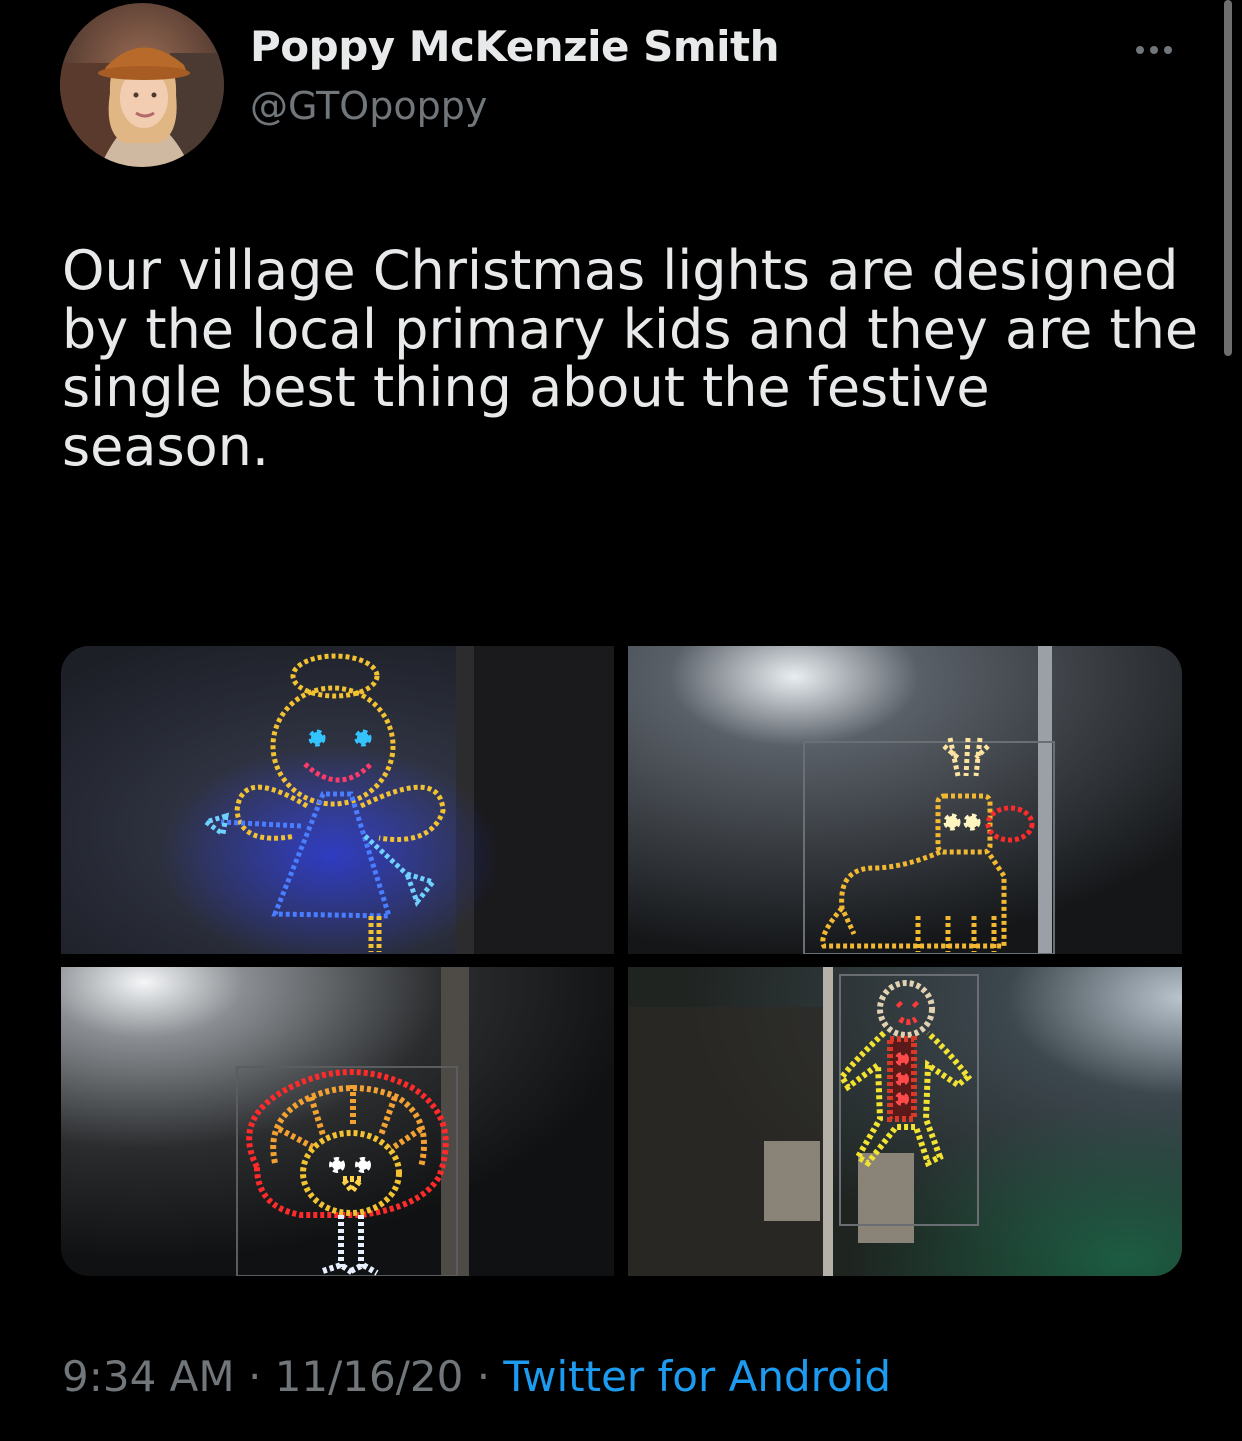 Image resolution: width=1242 pixels, height=1441 pixels. I want to click on angel-light-image, so click(337, 800).